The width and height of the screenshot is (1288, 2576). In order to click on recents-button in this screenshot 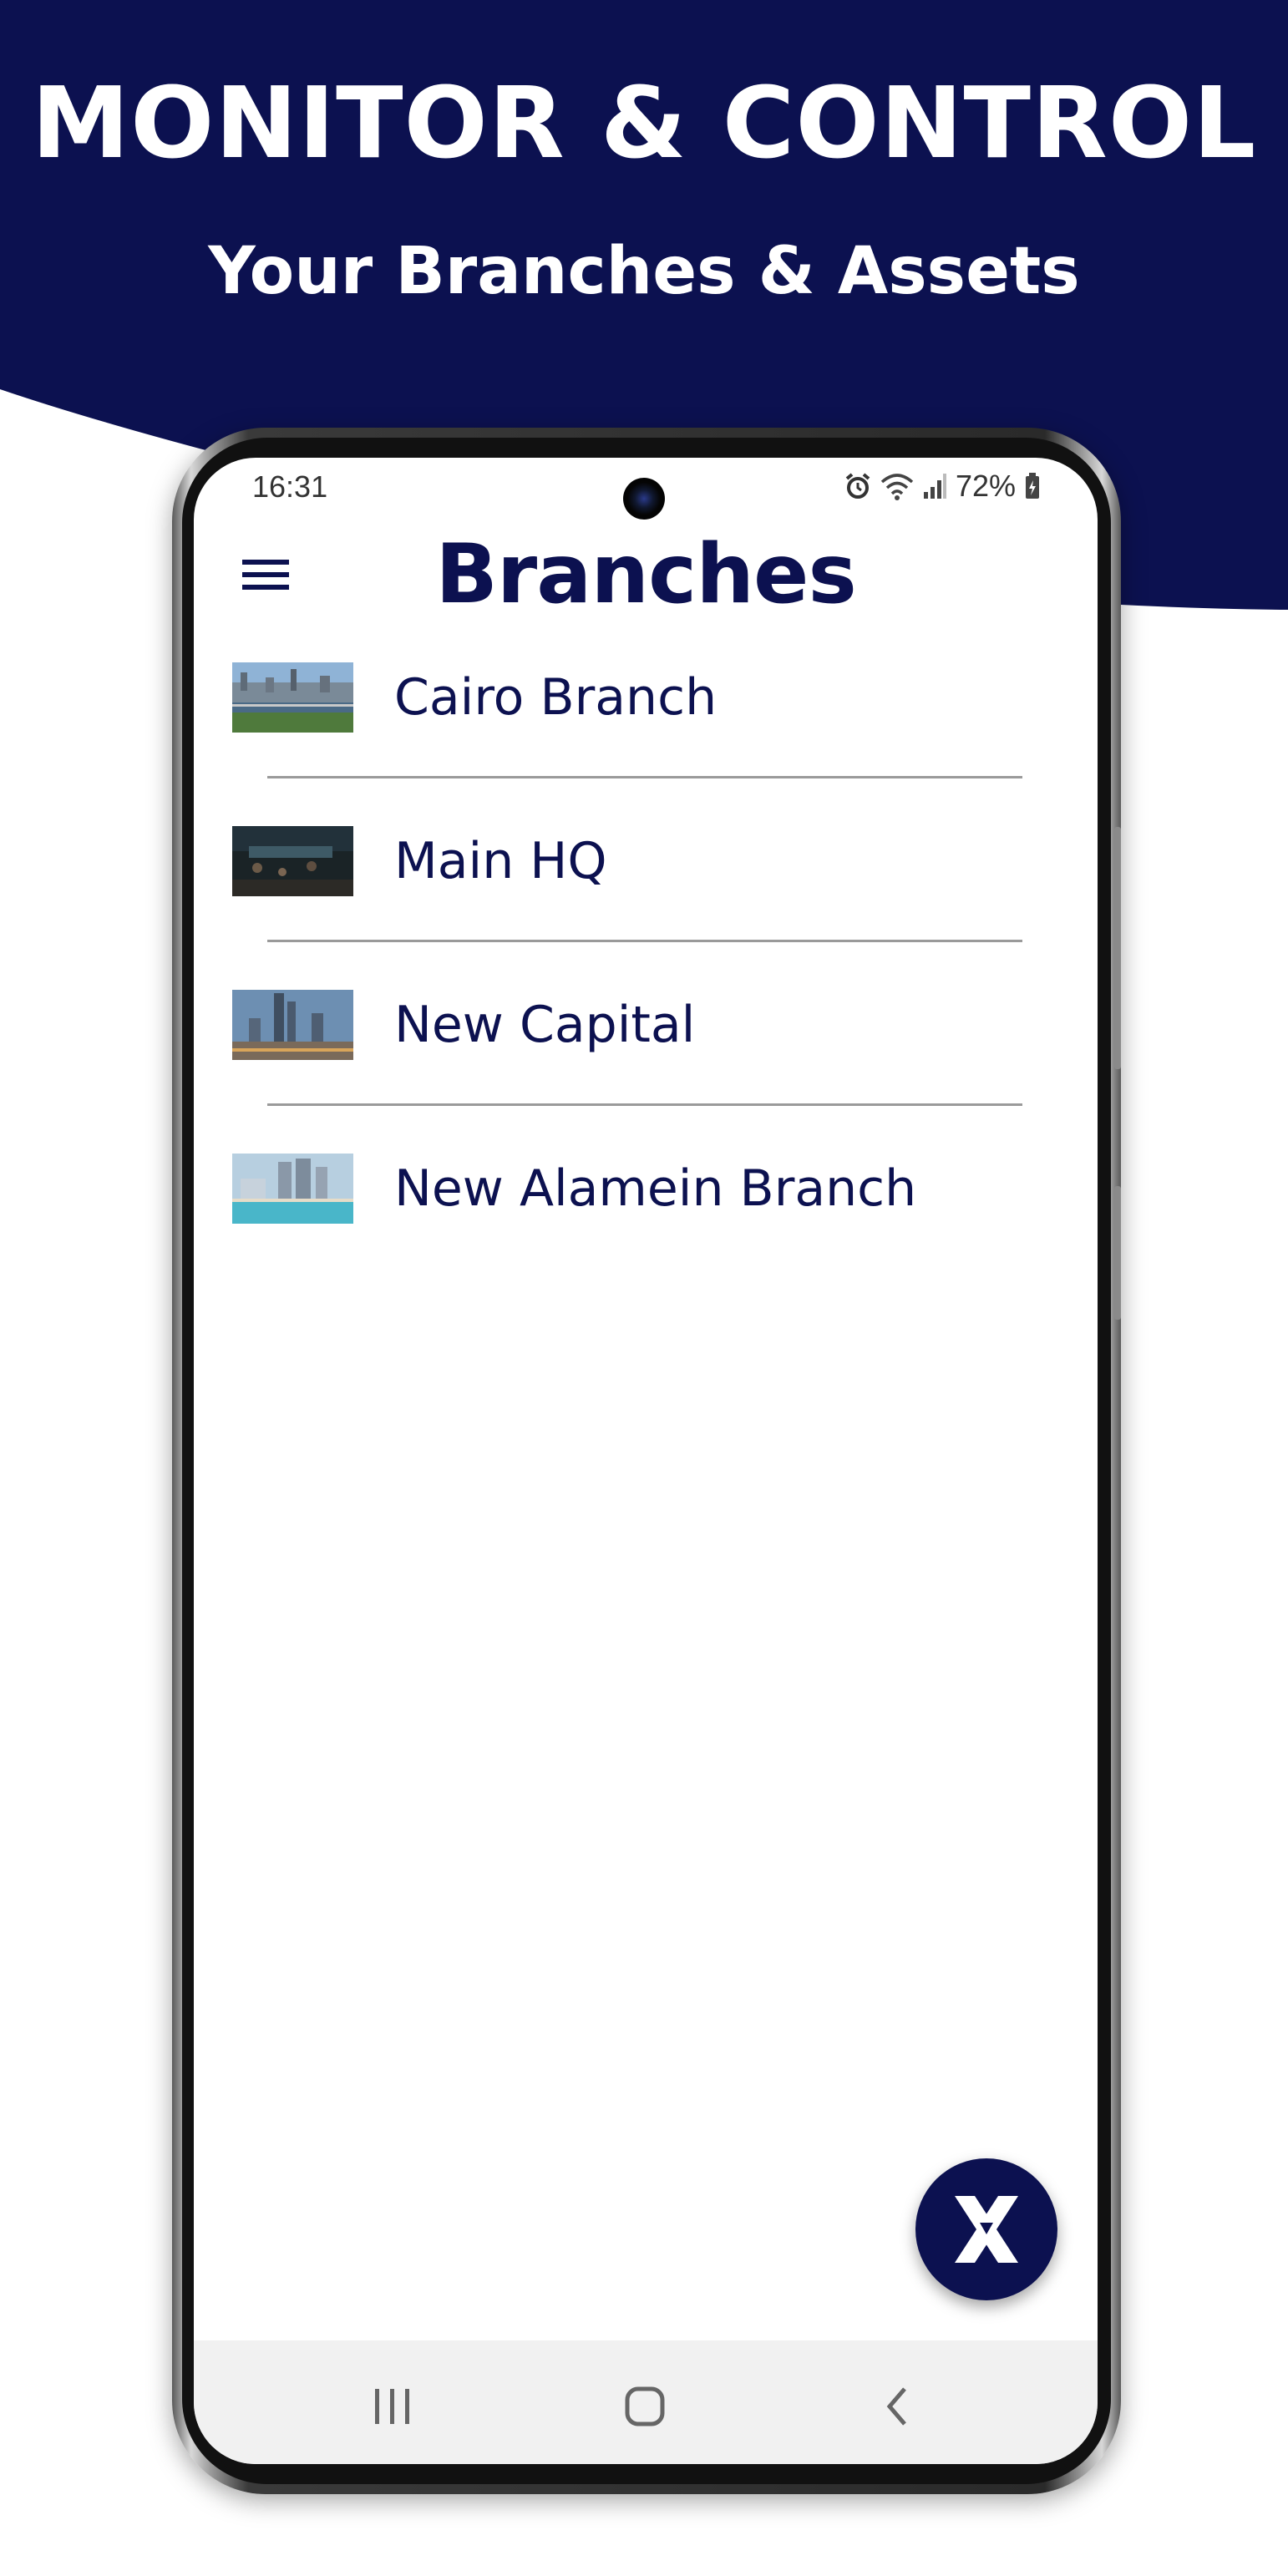, I will do `click(392, 2406)`.